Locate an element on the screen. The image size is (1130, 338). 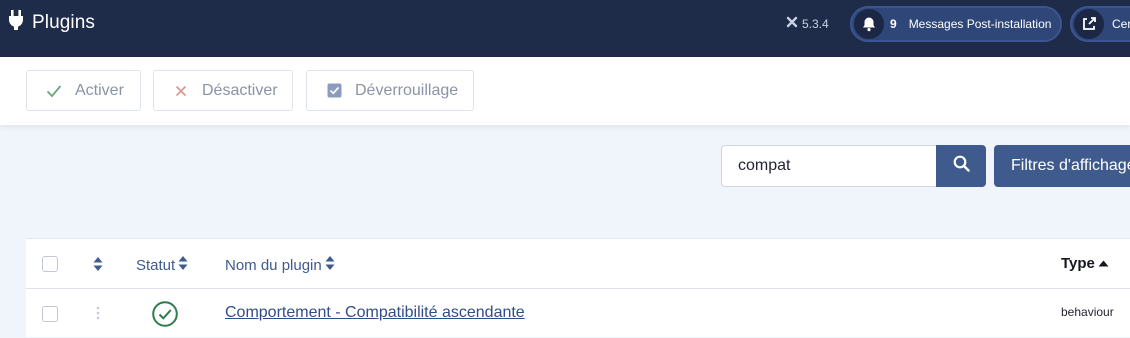
brand: Plugins is located at coordinates (51, 22).